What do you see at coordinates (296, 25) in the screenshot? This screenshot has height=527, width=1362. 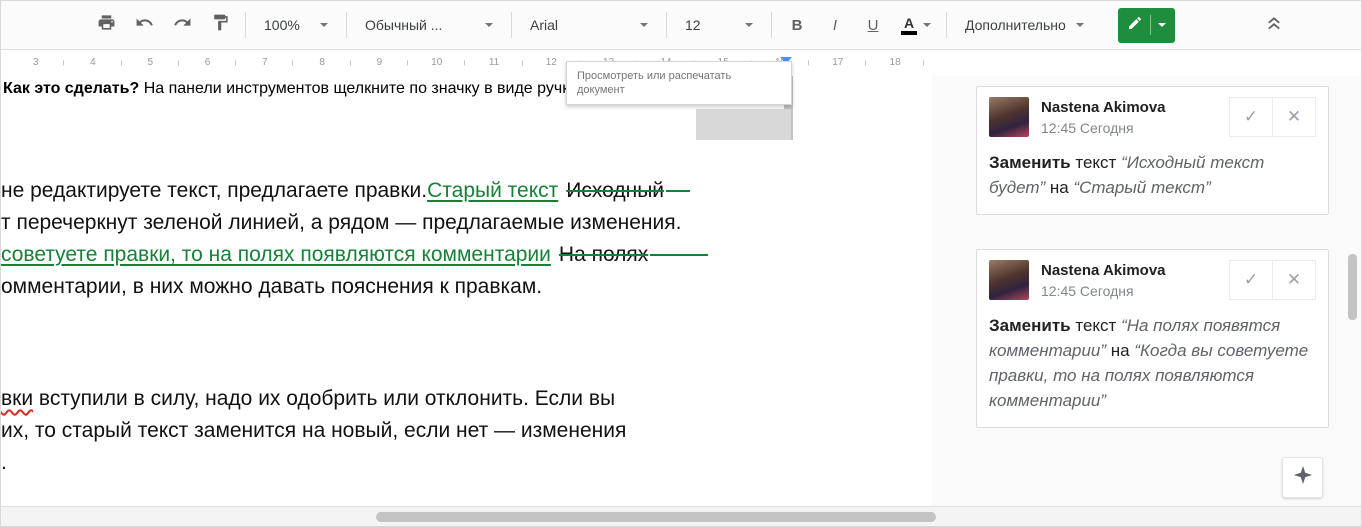 I see `zoom-select: 100%` at bounding box center [296, 25].